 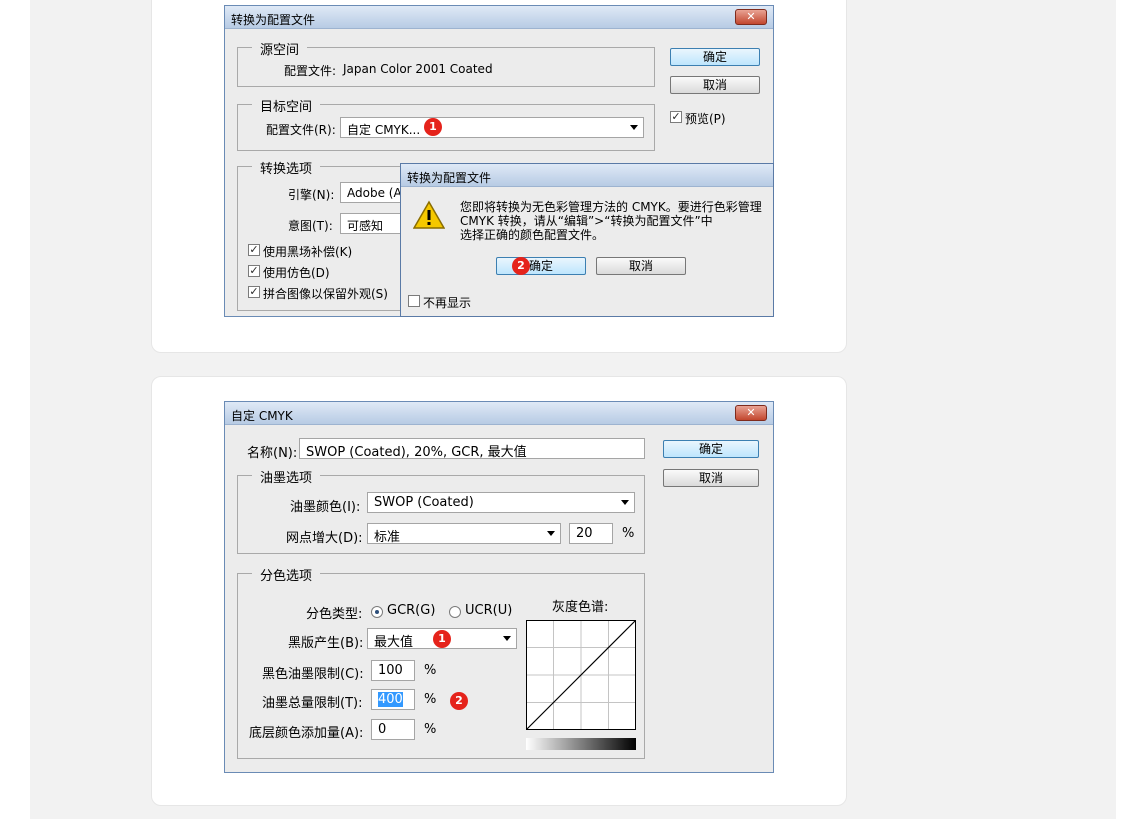 I want to click on black-point-compensation-label: 使用黑场补偿(K), so click(x=308, y=252).